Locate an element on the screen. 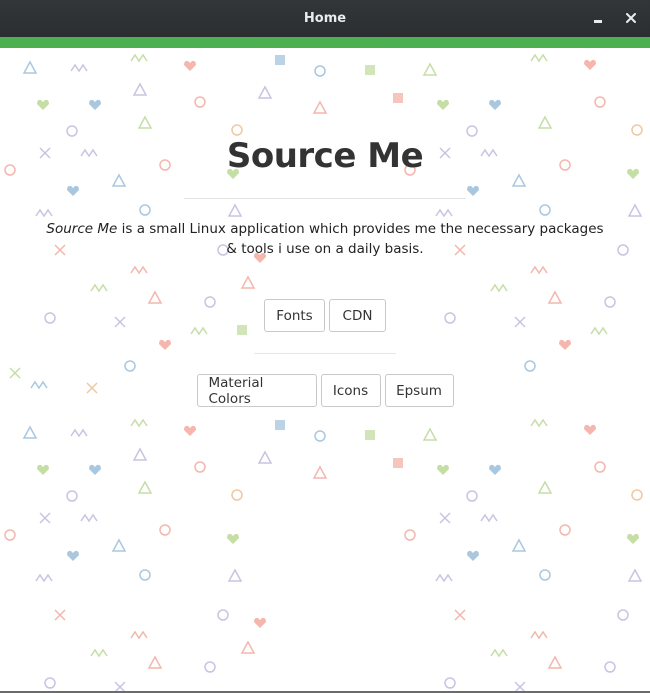 Image resolution: width=650 pixels, height=693 pixels. fonts-button: Fonts is located at coordinates (294, 315).